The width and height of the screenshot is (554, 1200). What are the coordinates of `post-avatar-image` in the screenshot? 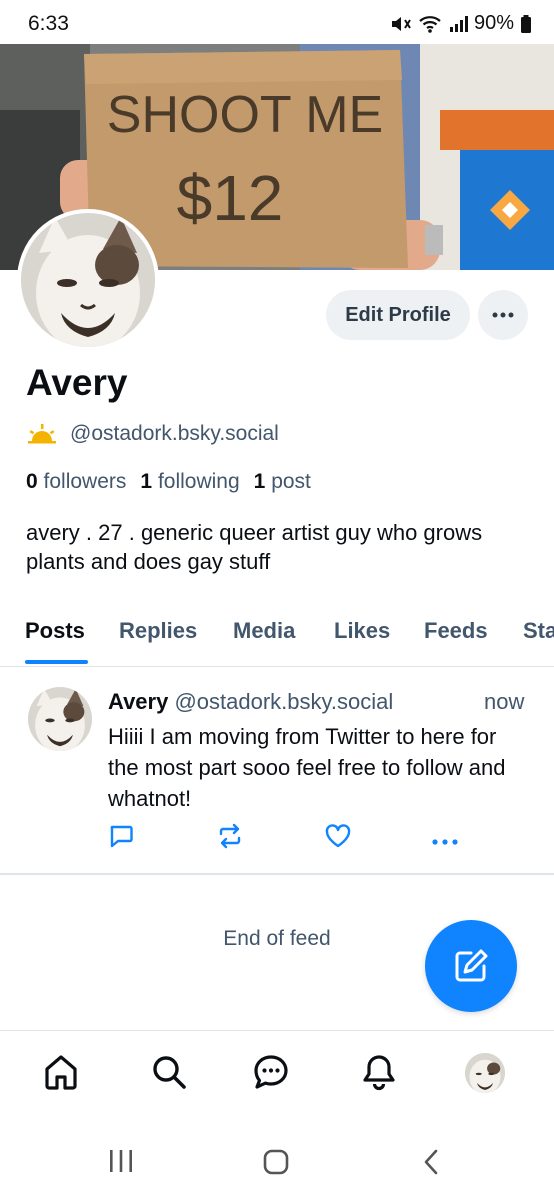 It's located at (60, 719).